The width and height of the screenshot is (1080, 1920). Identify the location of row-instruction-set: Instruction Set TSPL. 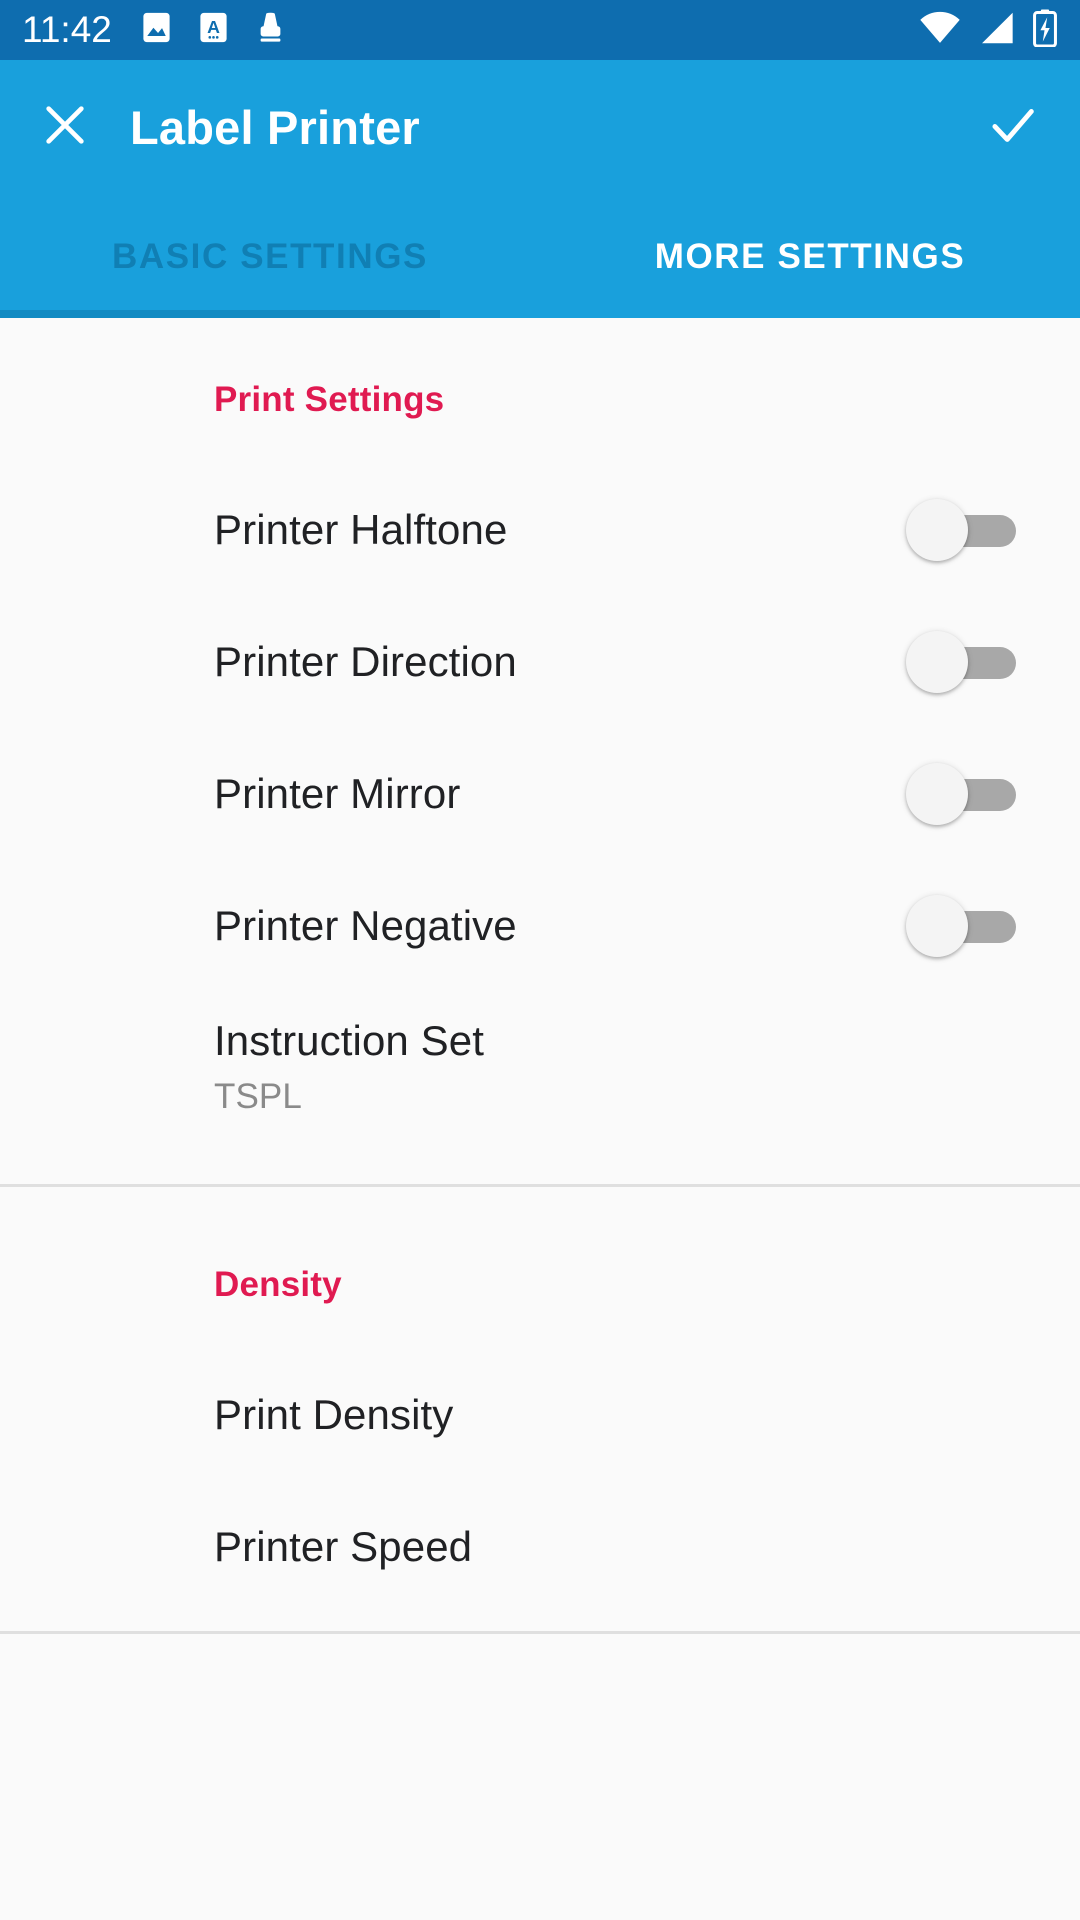
(540, 1067).